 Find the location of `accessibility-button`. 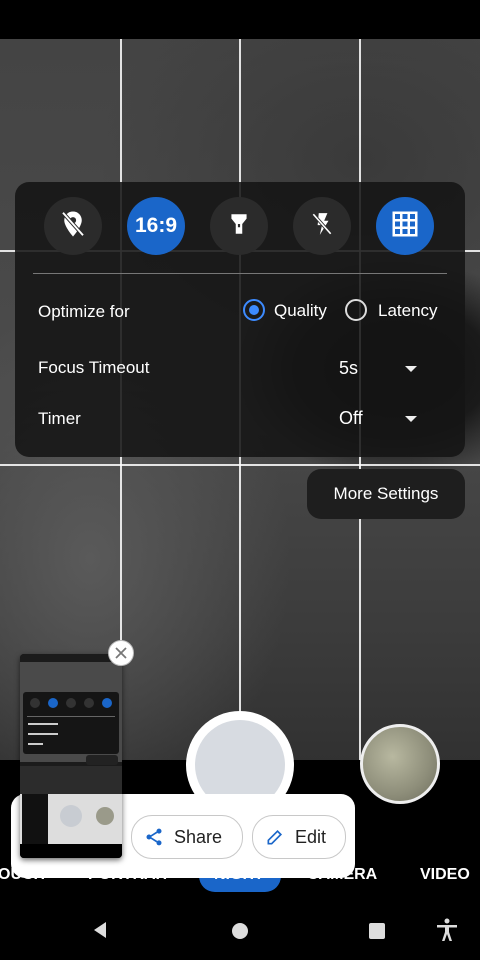

accessibility-button is located at coordinates (447, 930).